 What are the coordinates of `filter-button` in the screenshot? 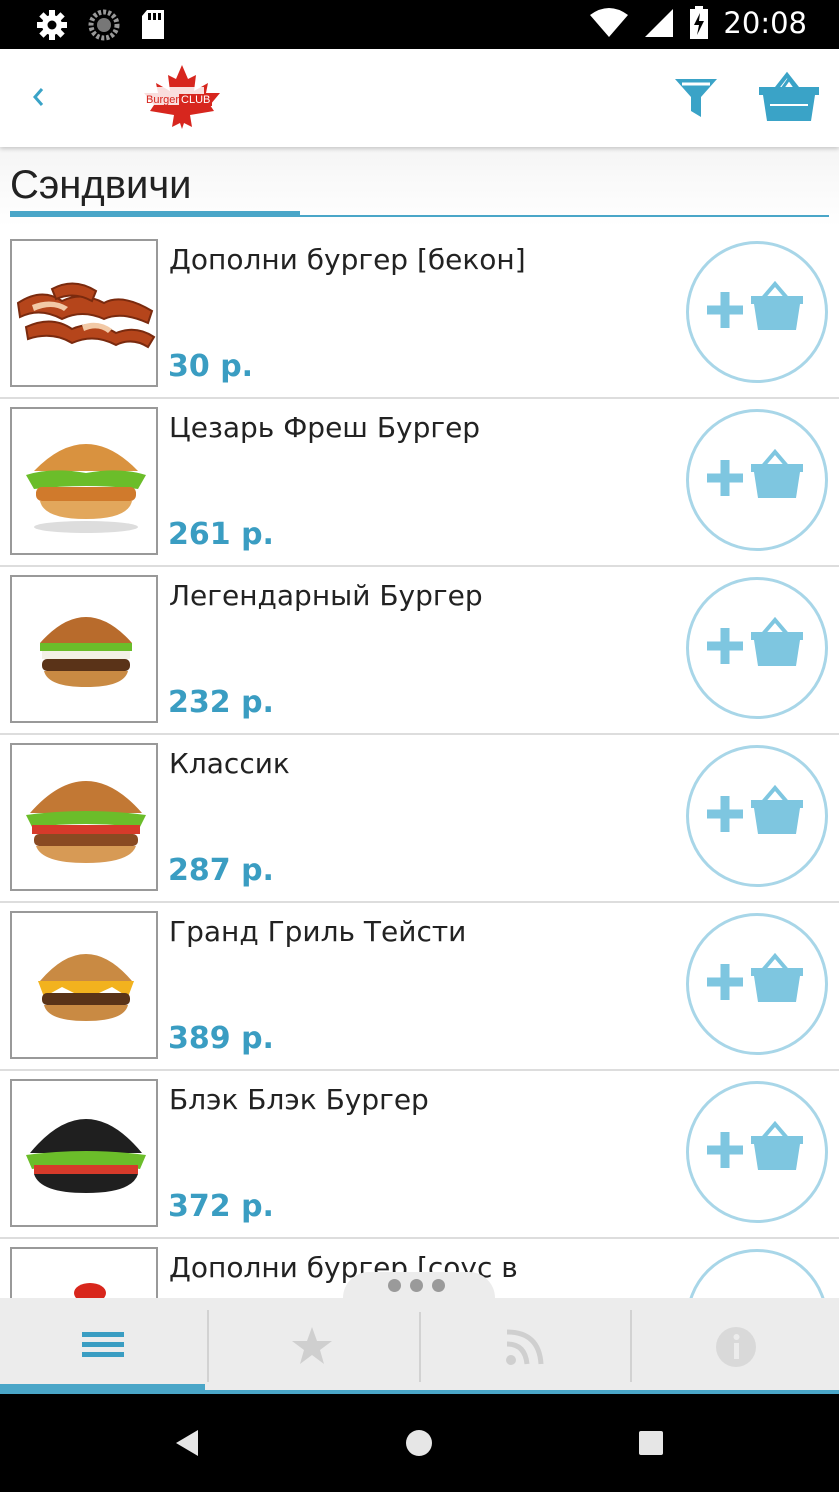 It's located at (696, 98).